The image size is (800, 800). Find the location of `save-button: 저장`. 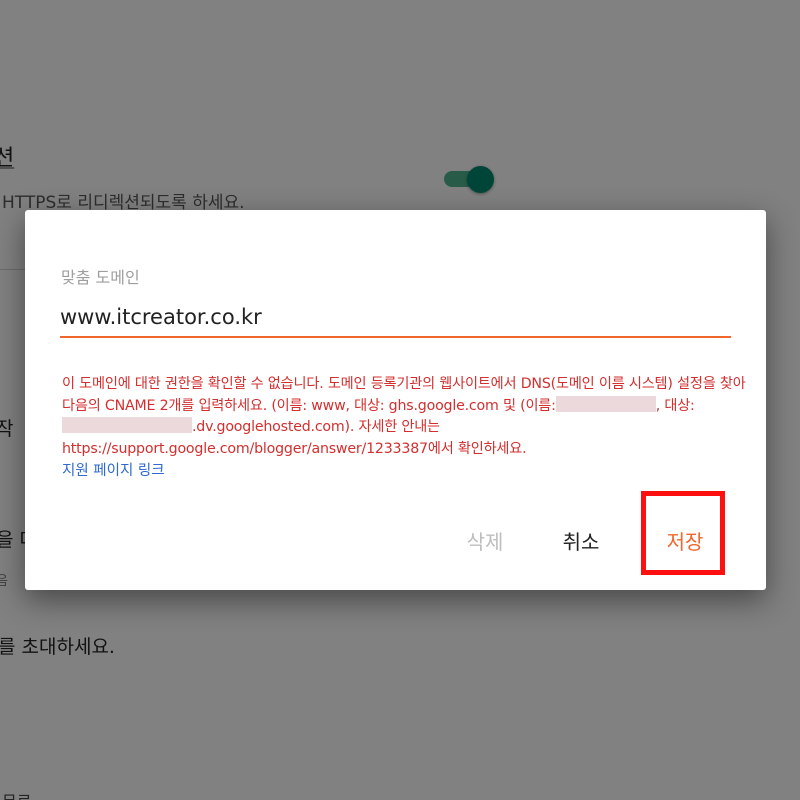

save-button: 저장 is located at coordinates (685, 540).